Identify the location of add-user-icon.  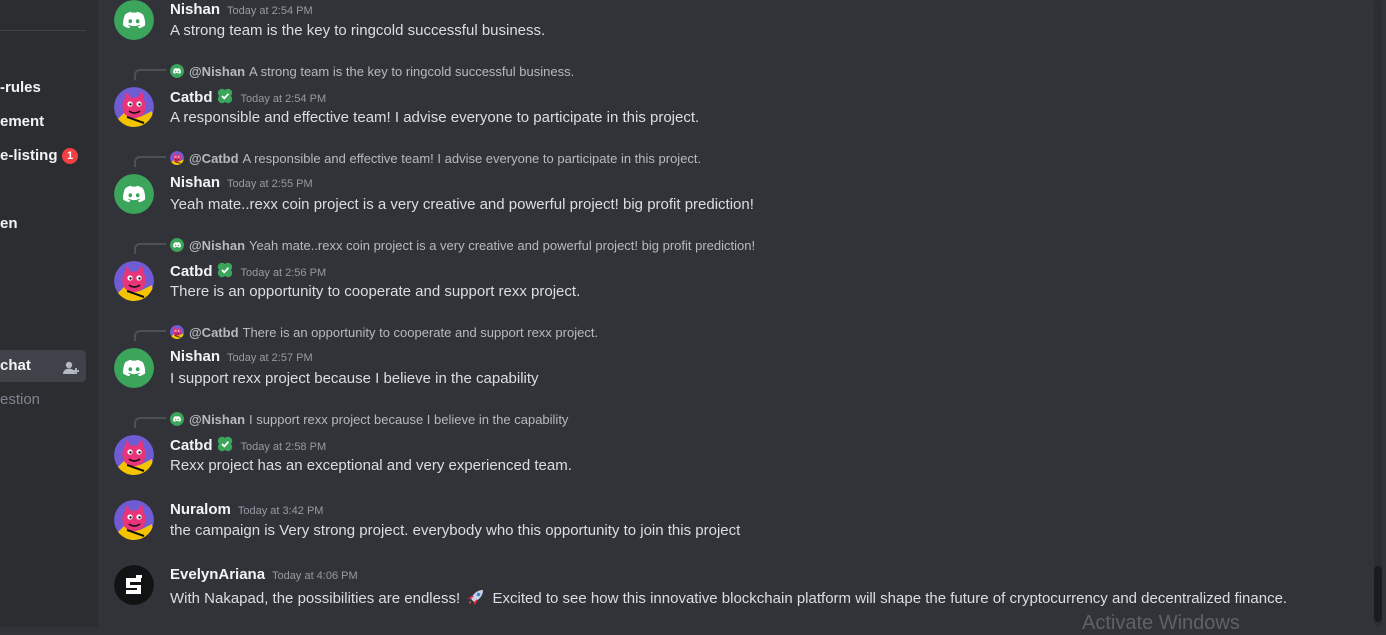
(71, 366).